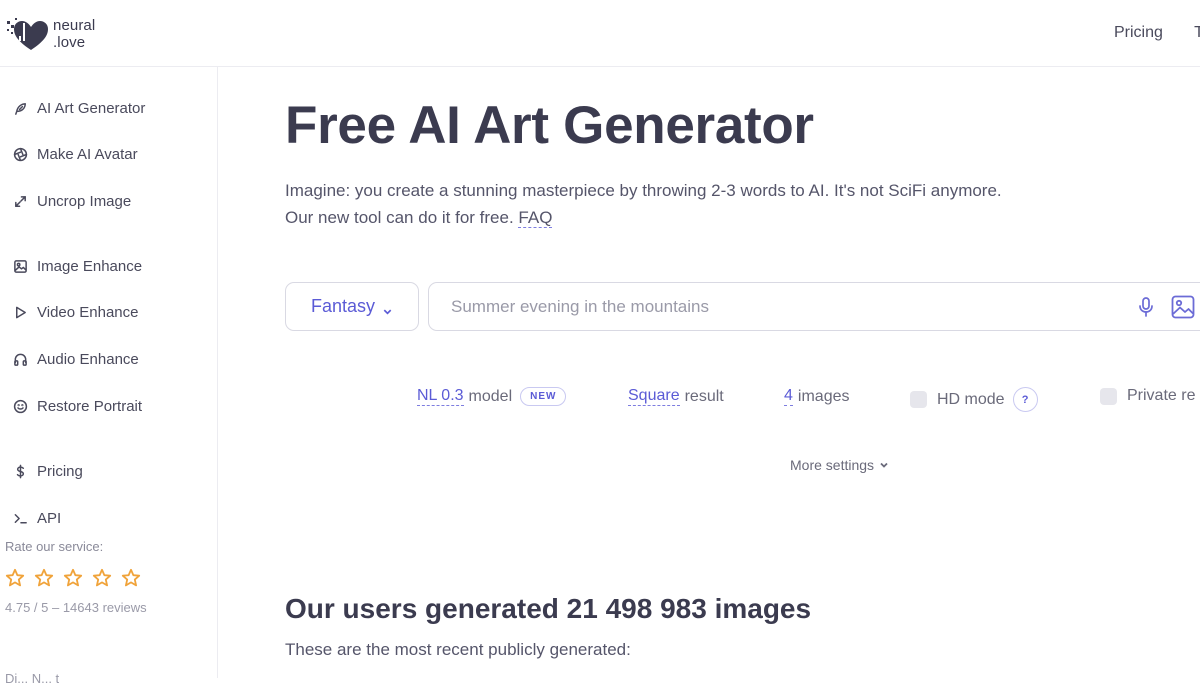 The image size is (1200, 686). Describe the element at coordinates (60, 471) in the screenshot. I see `sidebar-item-label: Pricing` at that location.